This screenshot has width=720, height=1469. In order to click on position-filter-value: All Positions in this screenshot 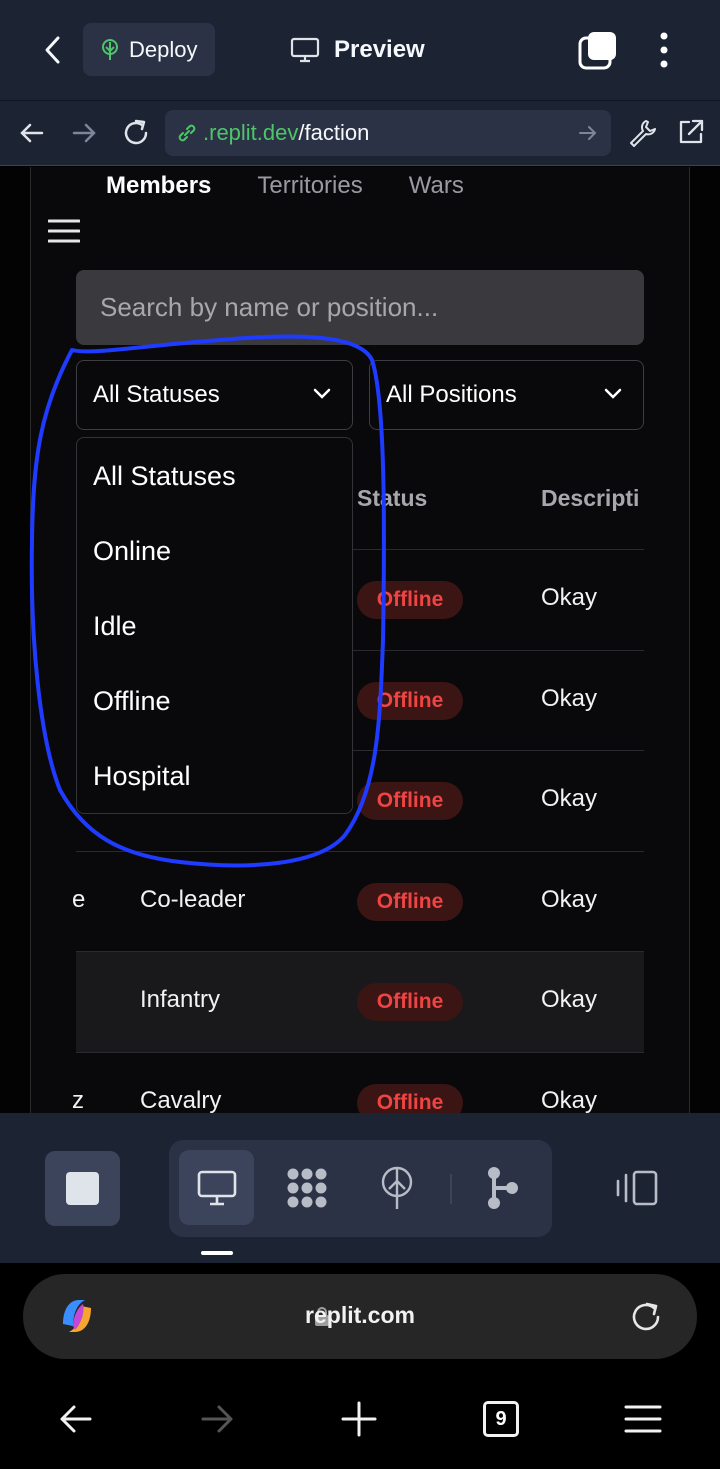, I will do `click(451, 394)`.